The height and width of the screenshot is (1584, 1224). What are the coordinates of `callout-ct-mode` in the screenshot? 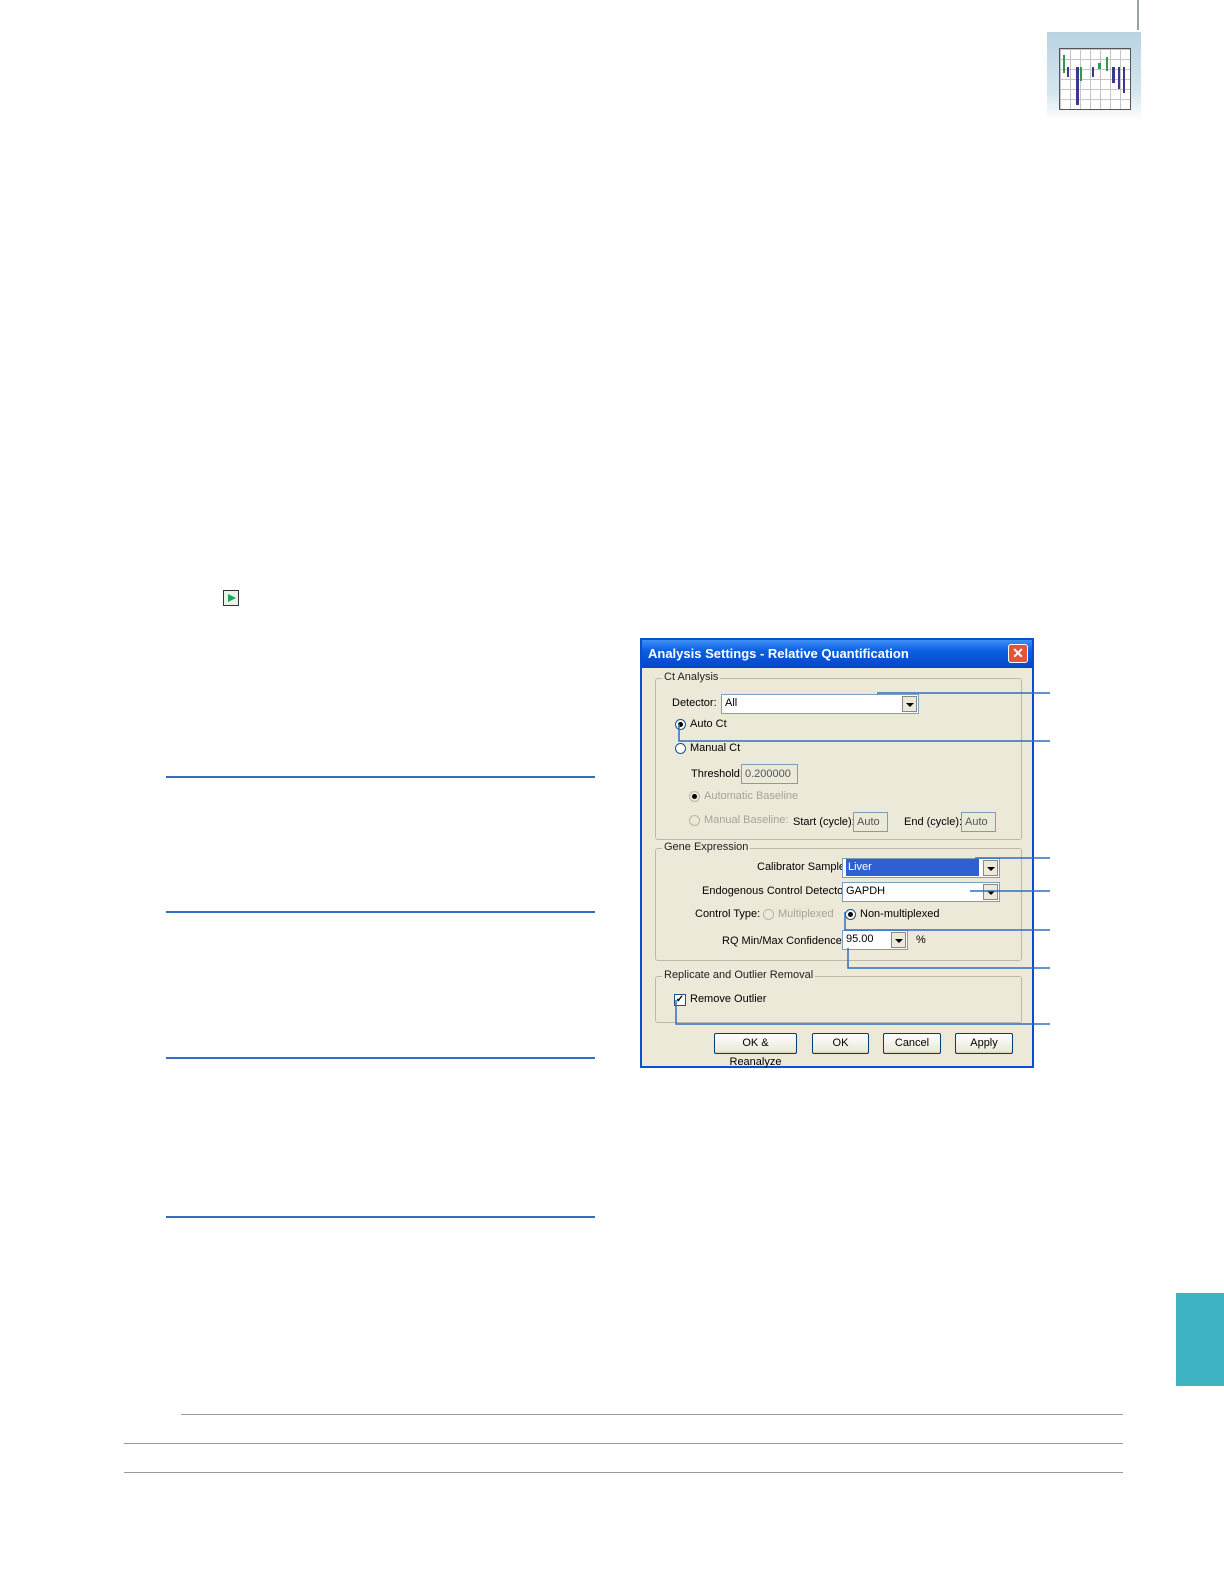 It's located at (864, 733).